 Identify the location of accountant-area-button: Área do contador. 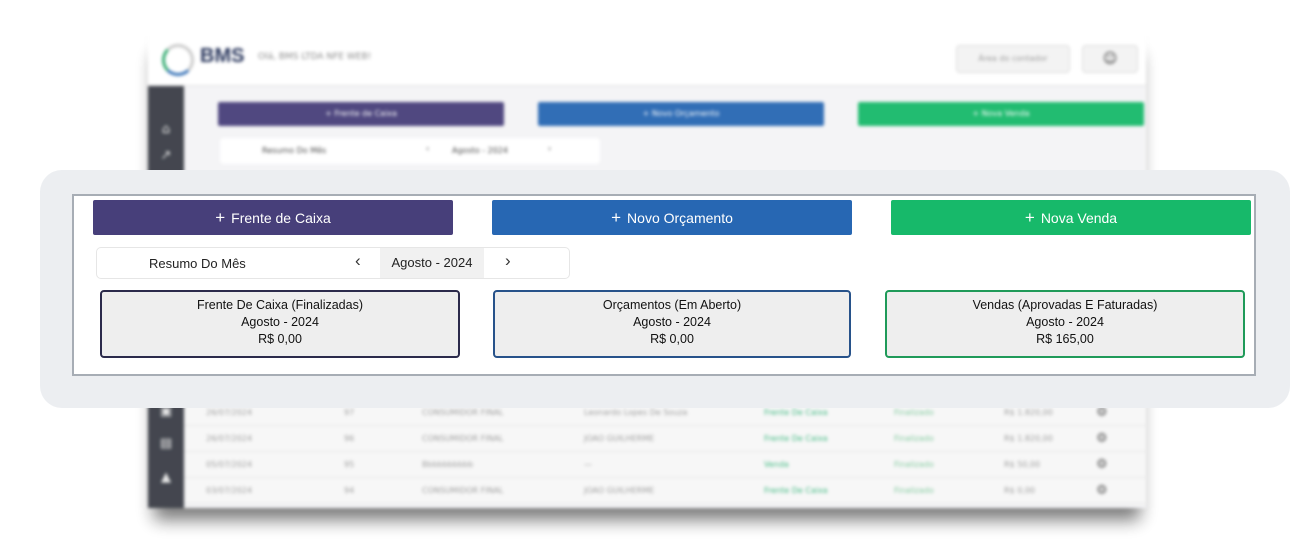
(1013, 59).